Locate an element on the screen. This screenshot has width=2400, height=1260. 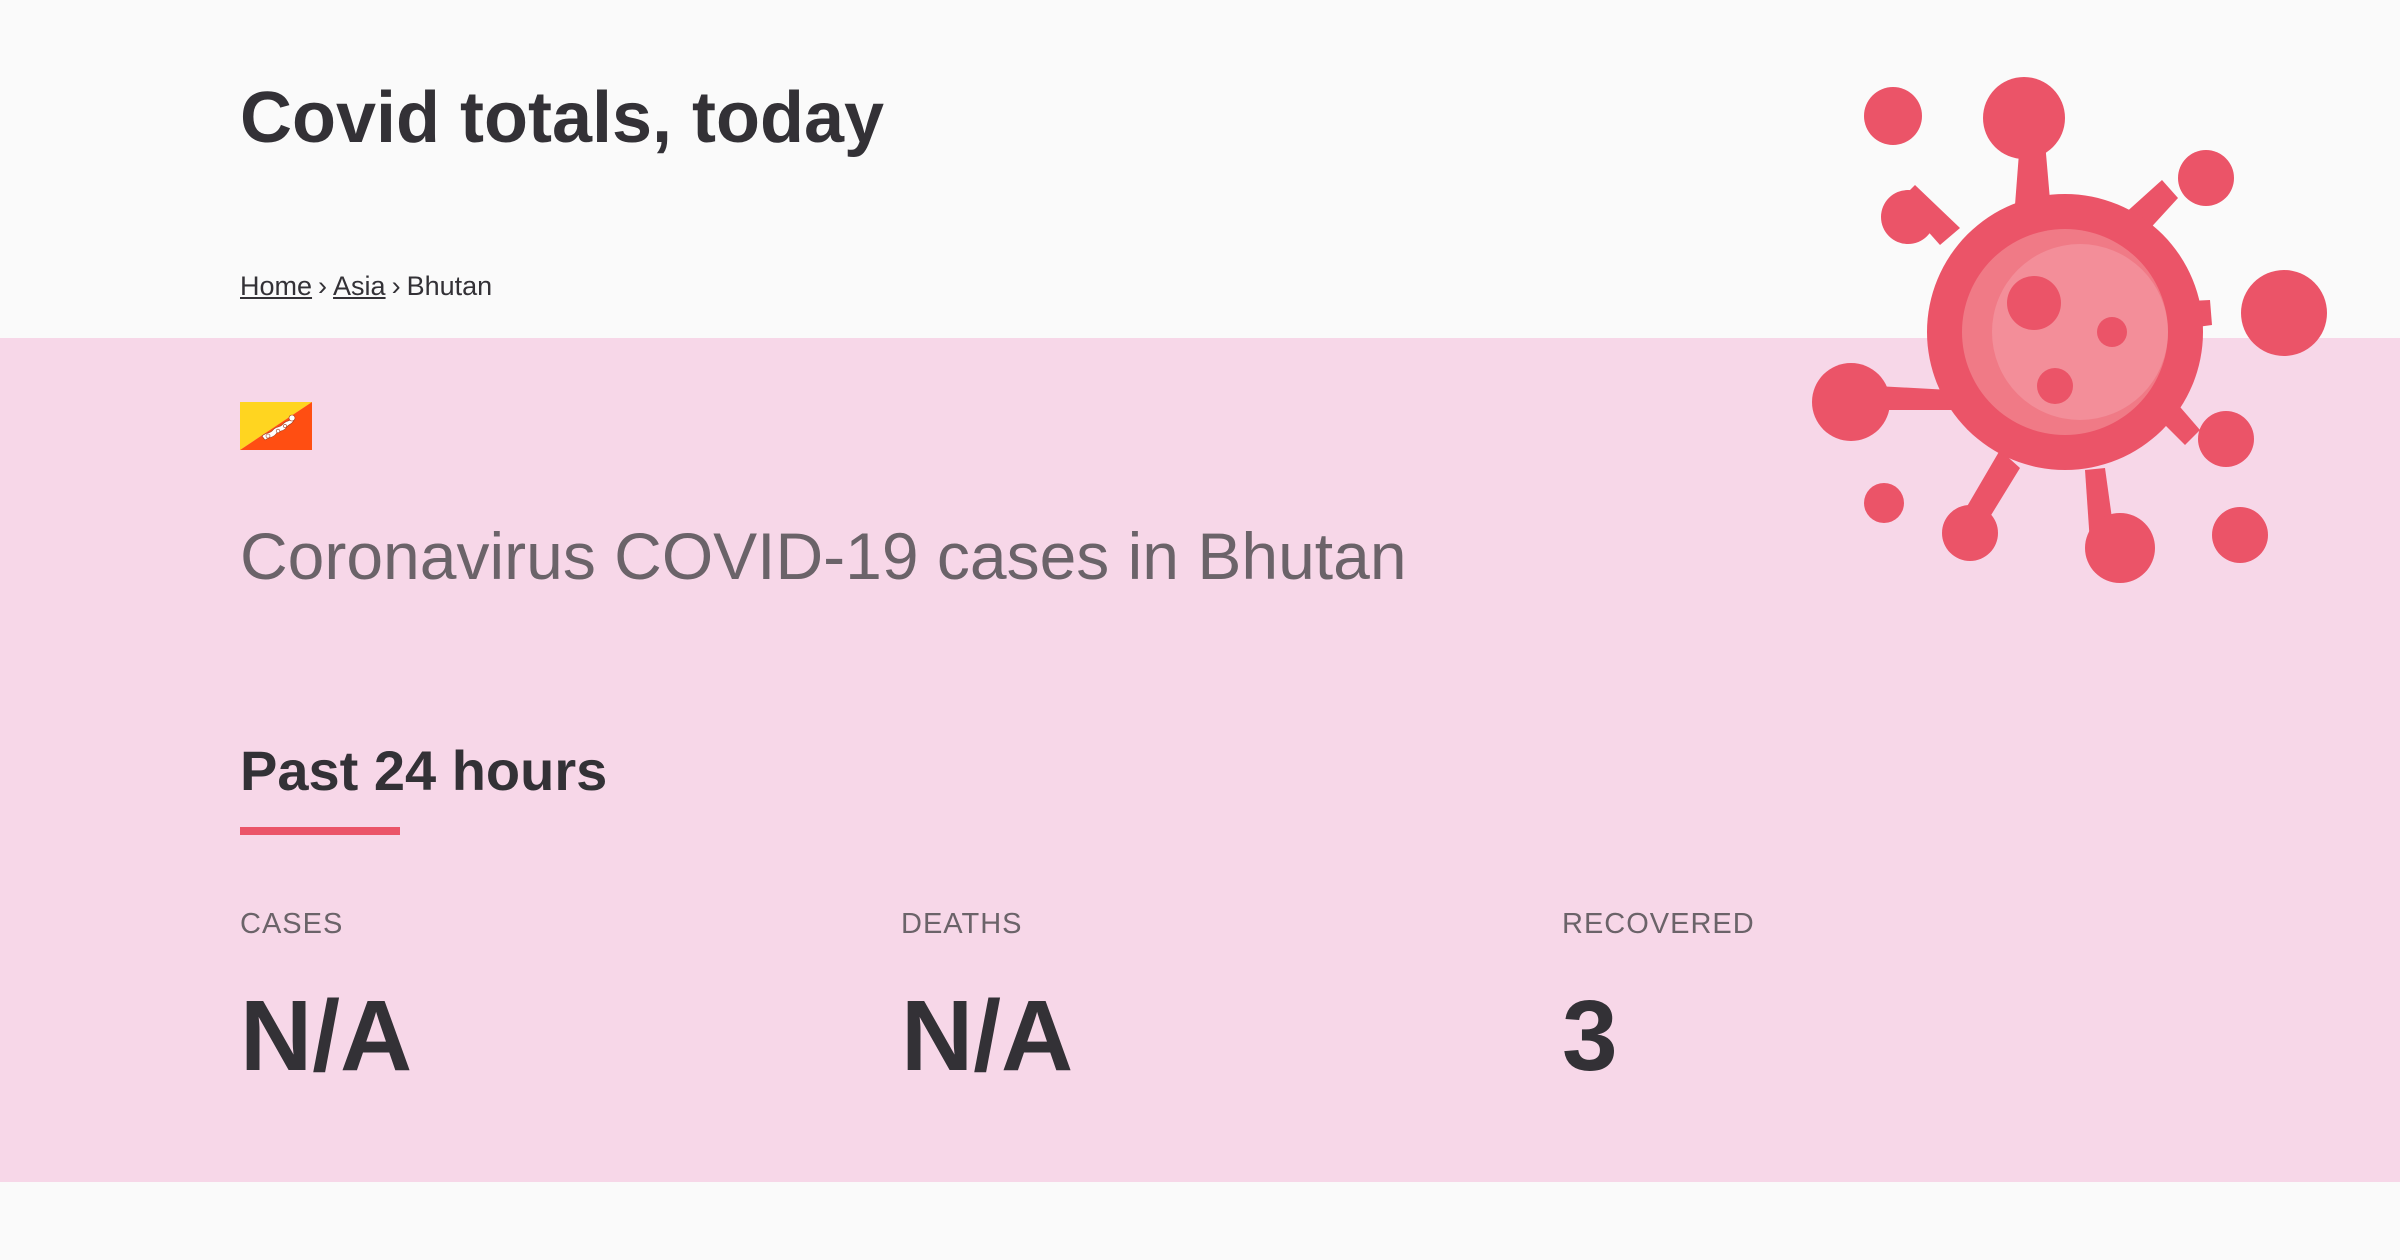
stat-deaths: DEATHS N/A is located at coordinates (1201, 998).